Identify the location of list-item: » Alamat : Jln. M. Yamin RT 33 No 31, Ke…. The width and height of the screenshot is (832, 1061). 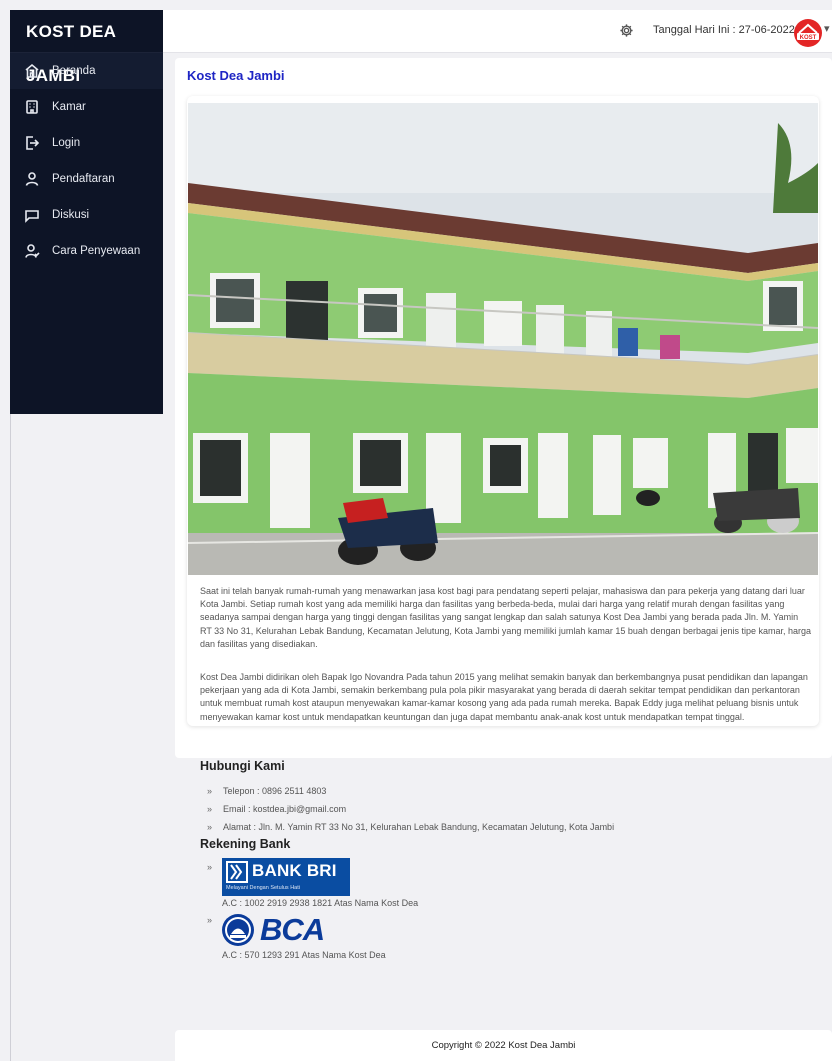
(410, 827).